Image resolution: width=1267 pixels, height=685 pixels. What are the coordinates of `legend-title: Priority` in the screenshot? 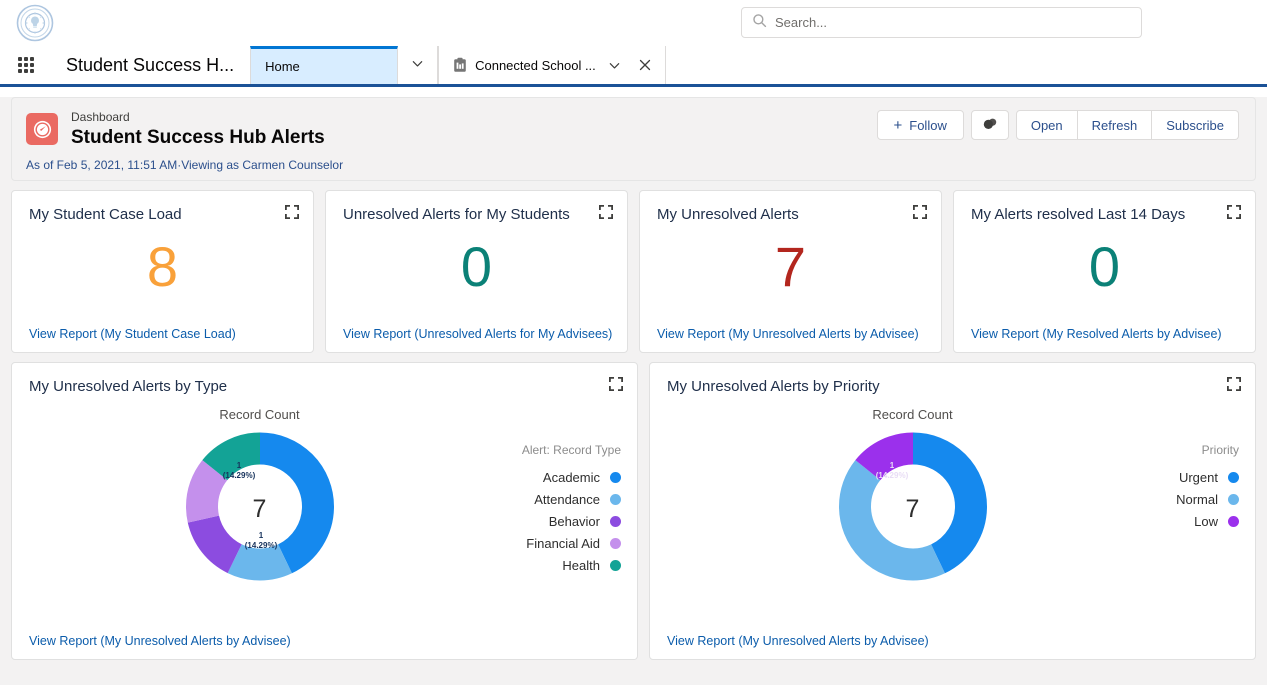 It's located at (1220, 450).